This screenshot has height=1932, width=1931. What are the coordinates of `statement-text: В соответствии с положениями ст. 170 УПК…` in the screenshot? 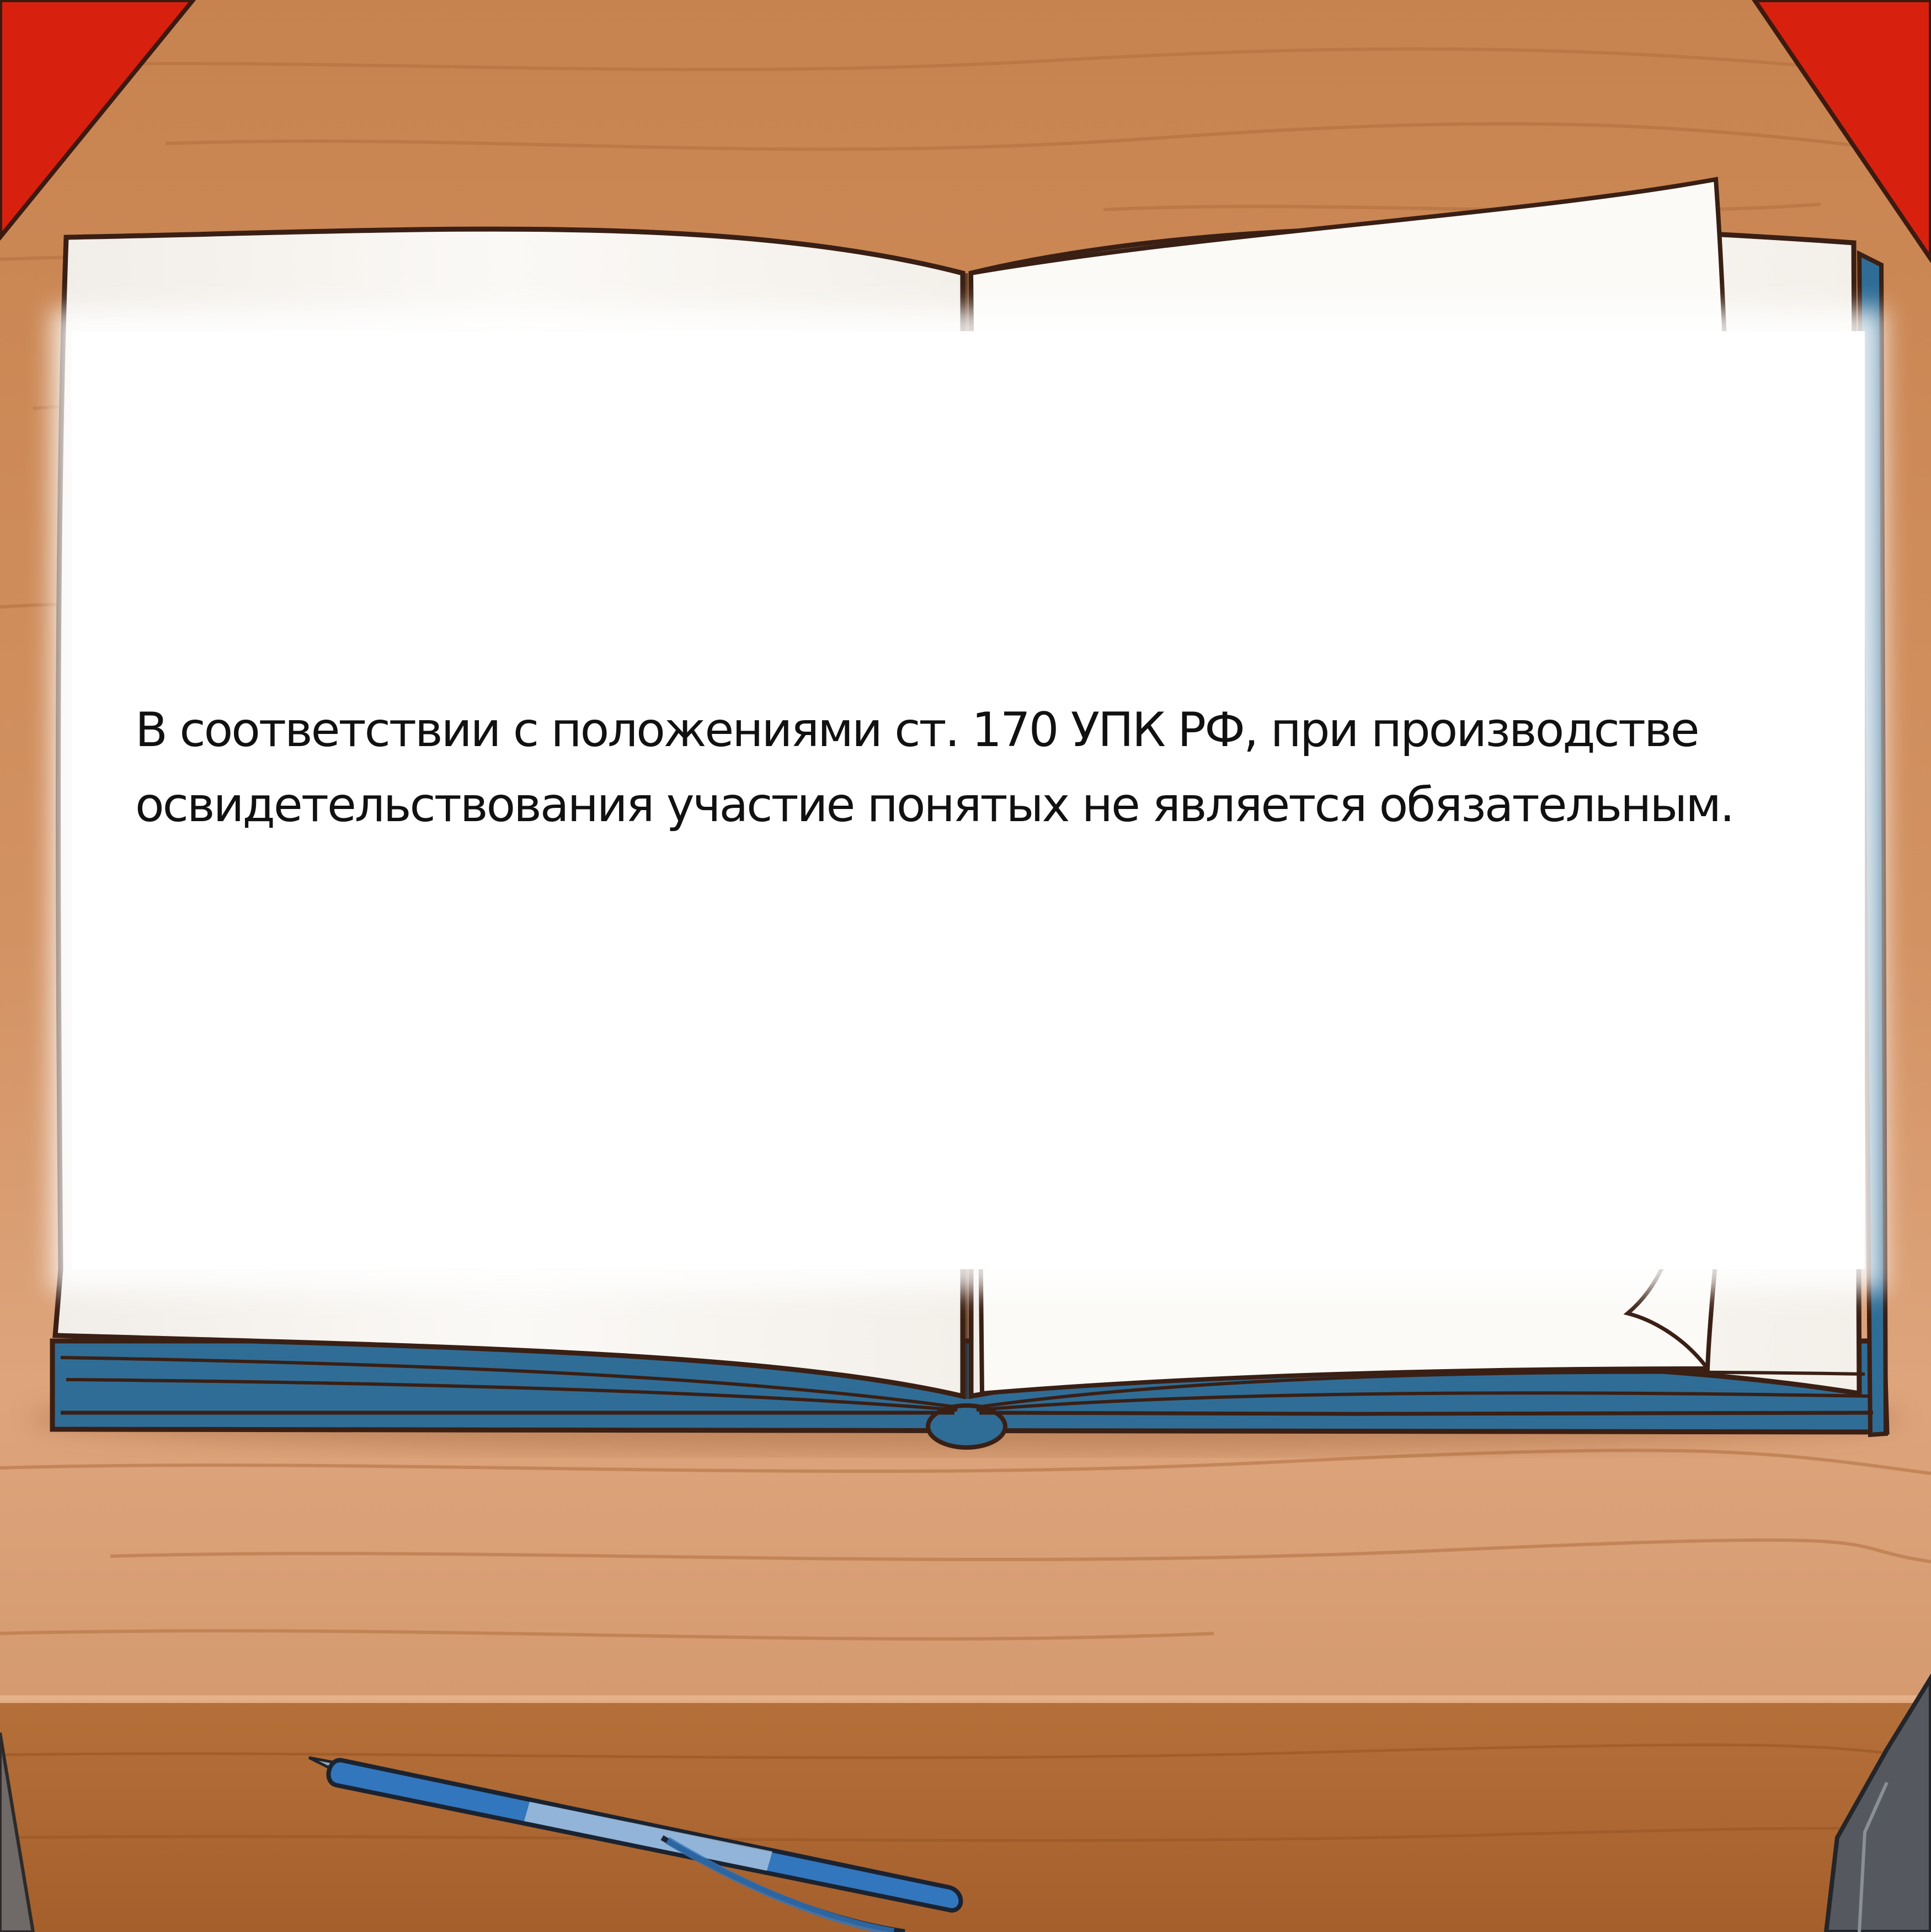 It's located at (962, 768).